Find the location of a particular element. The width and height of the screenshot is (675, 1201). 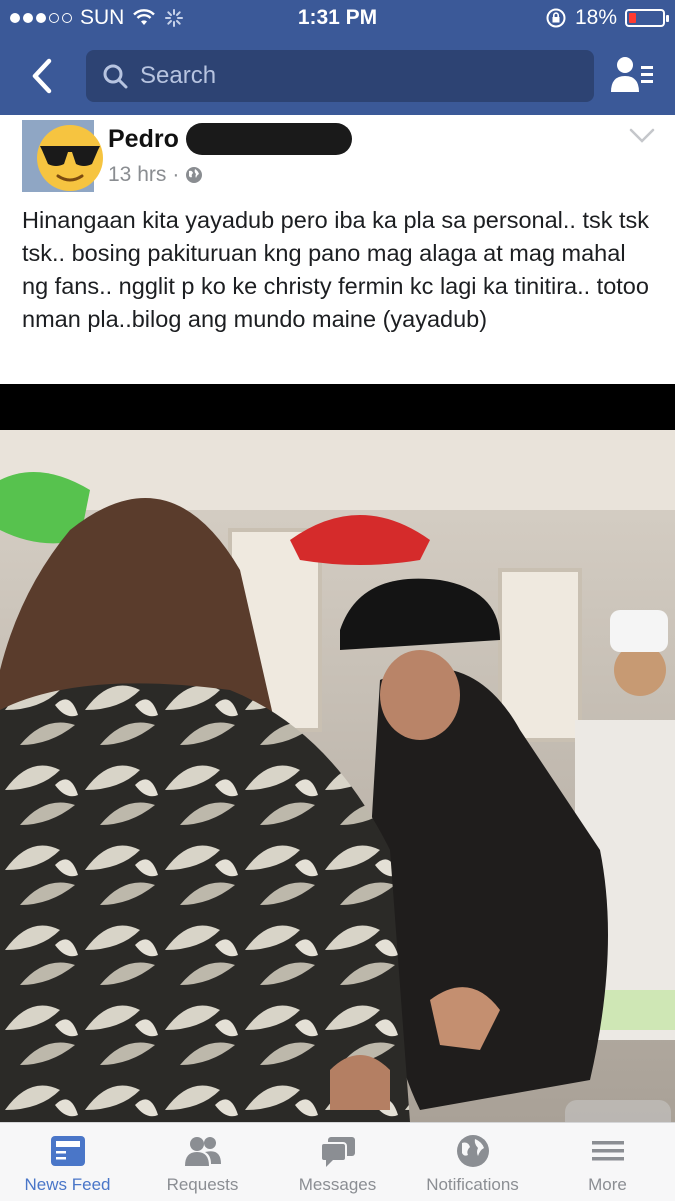

tab-label: Messages is located at coordinates (337, 1184).